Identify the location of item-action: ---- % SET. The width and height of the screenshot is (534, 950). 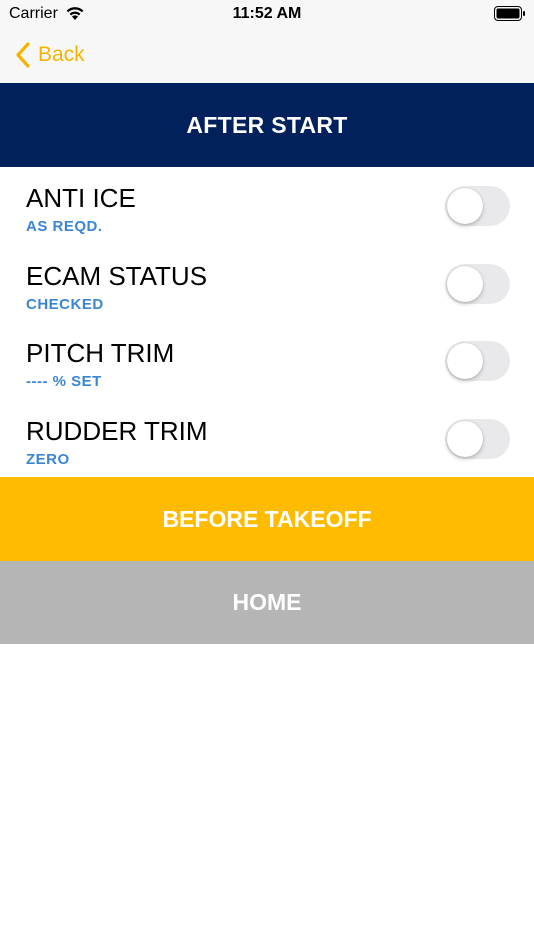
(64, 381).